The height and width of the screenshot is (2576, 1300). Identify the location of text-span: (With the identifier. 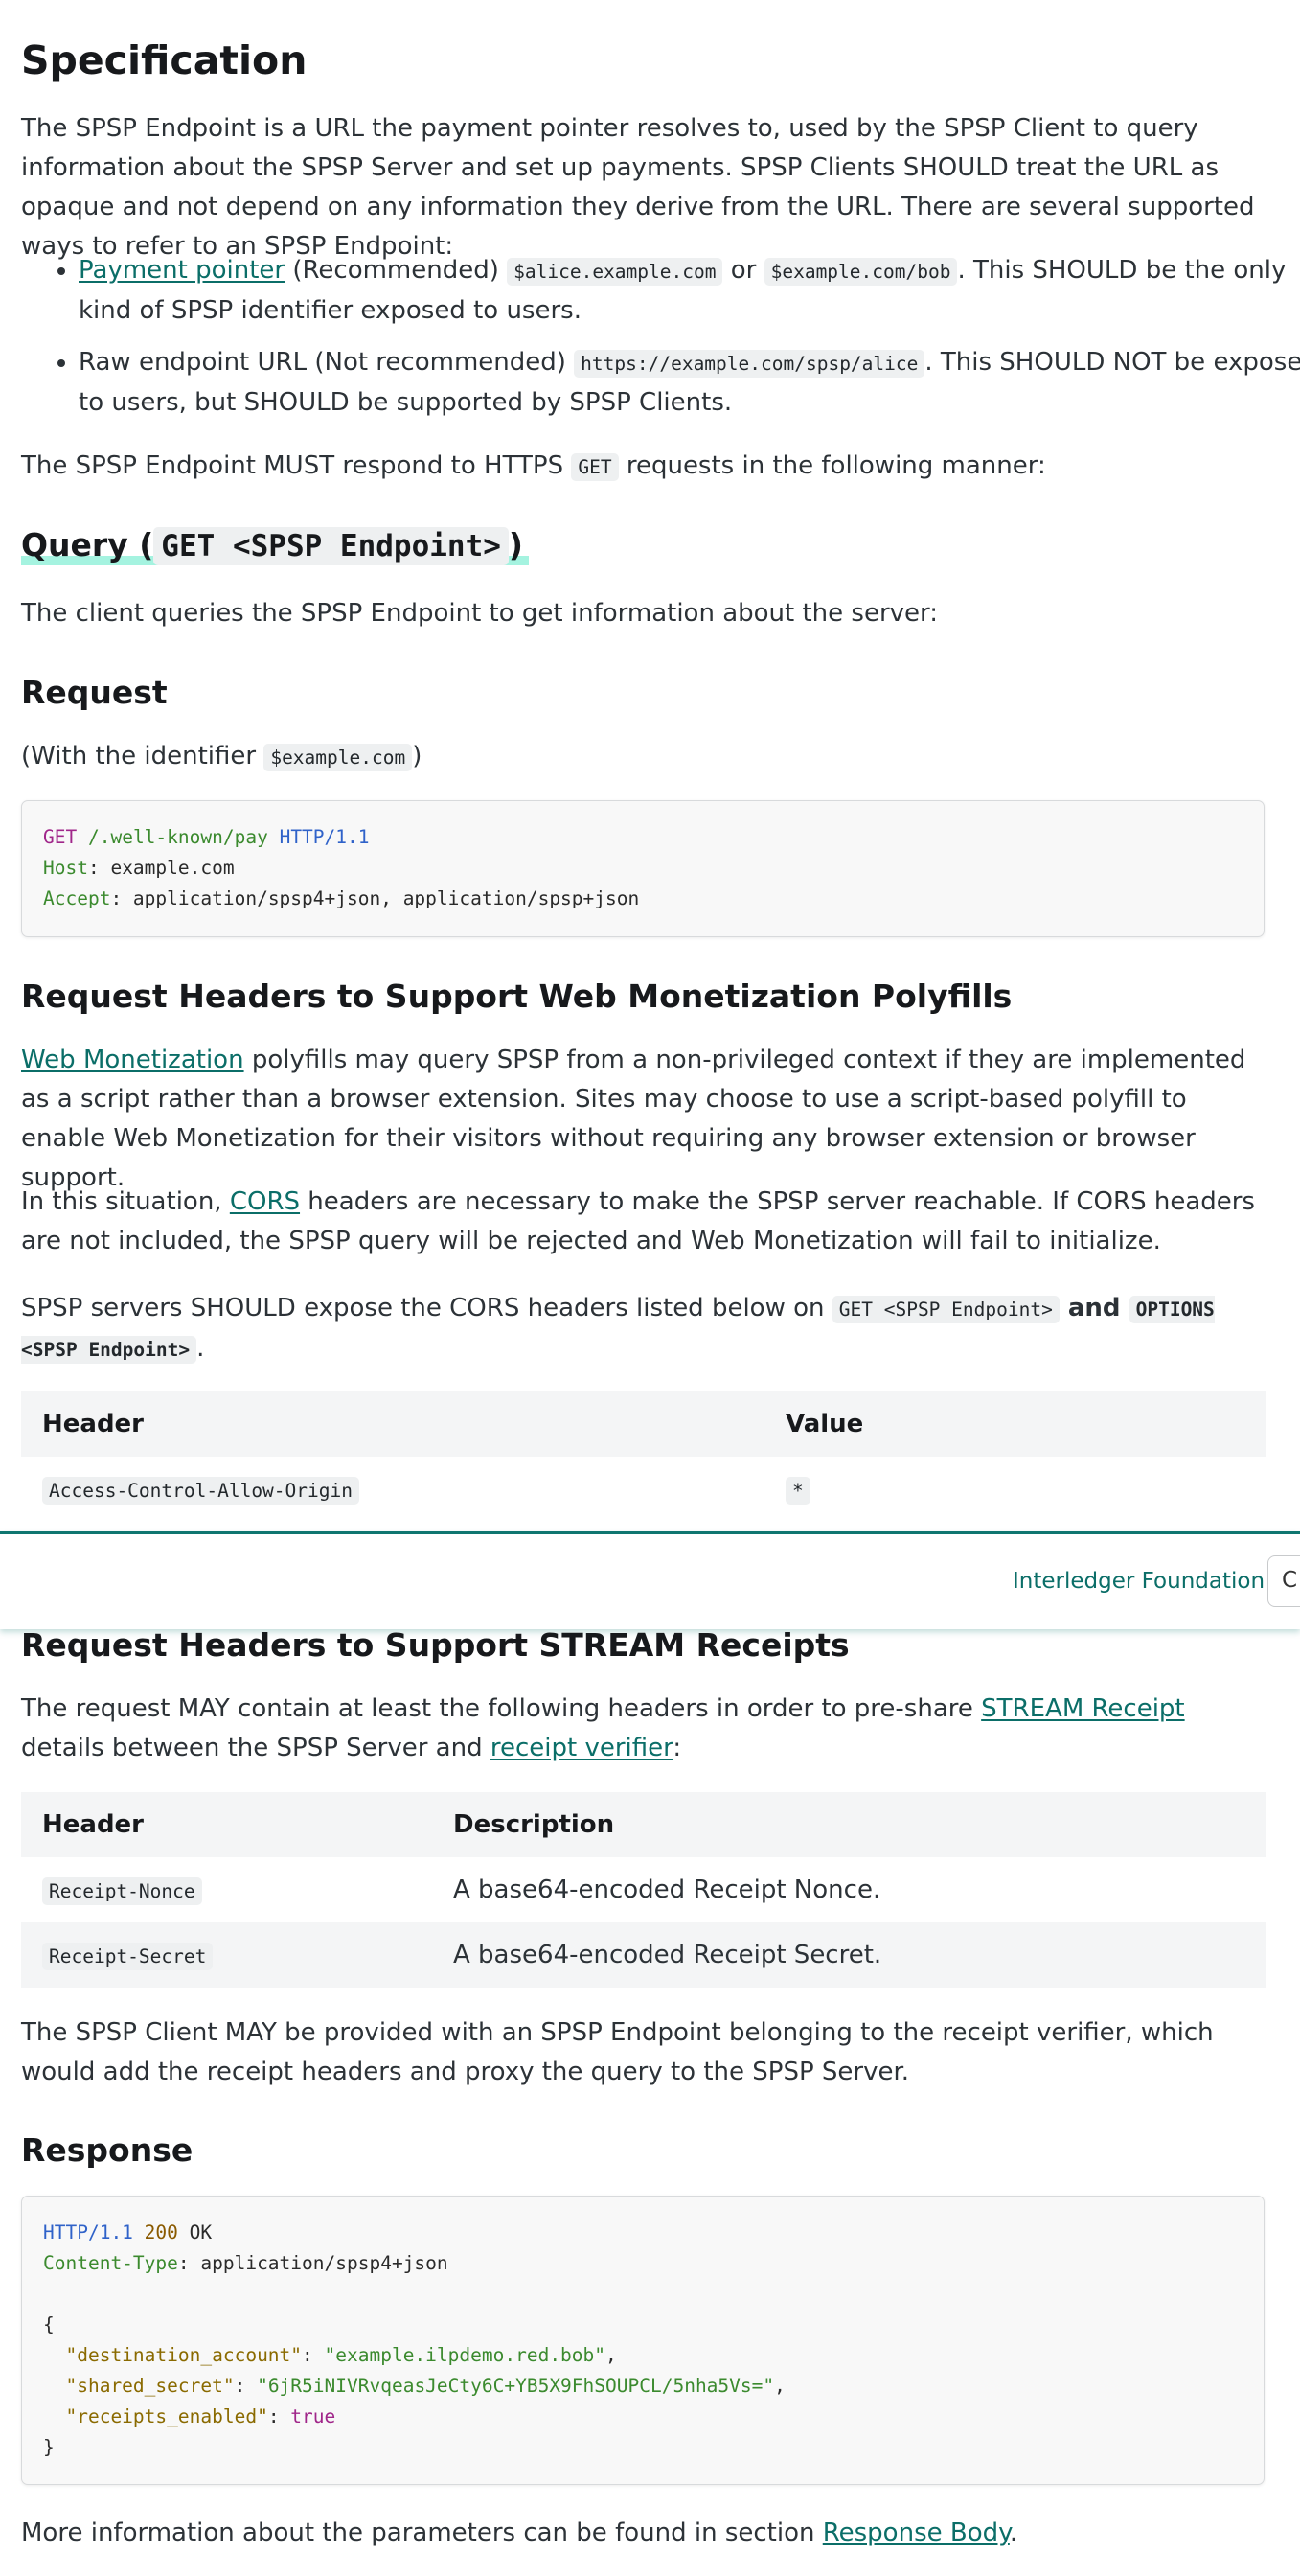
(142, 756).